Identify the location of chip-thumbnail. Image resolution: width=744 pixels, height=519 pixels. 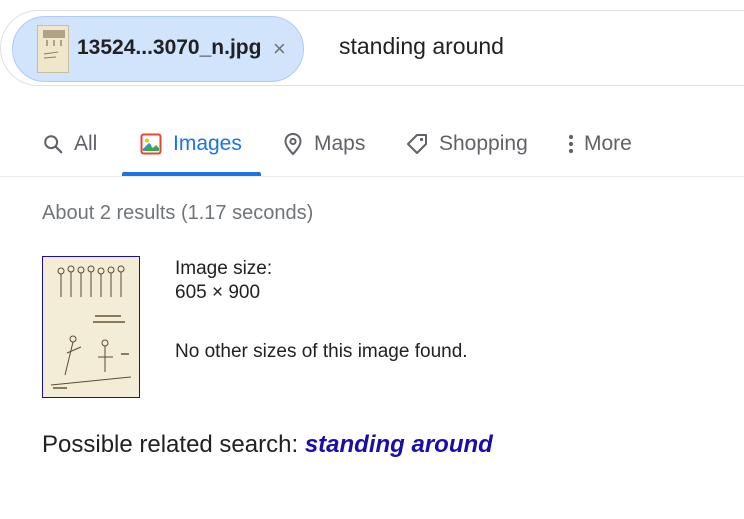
(53, 49).